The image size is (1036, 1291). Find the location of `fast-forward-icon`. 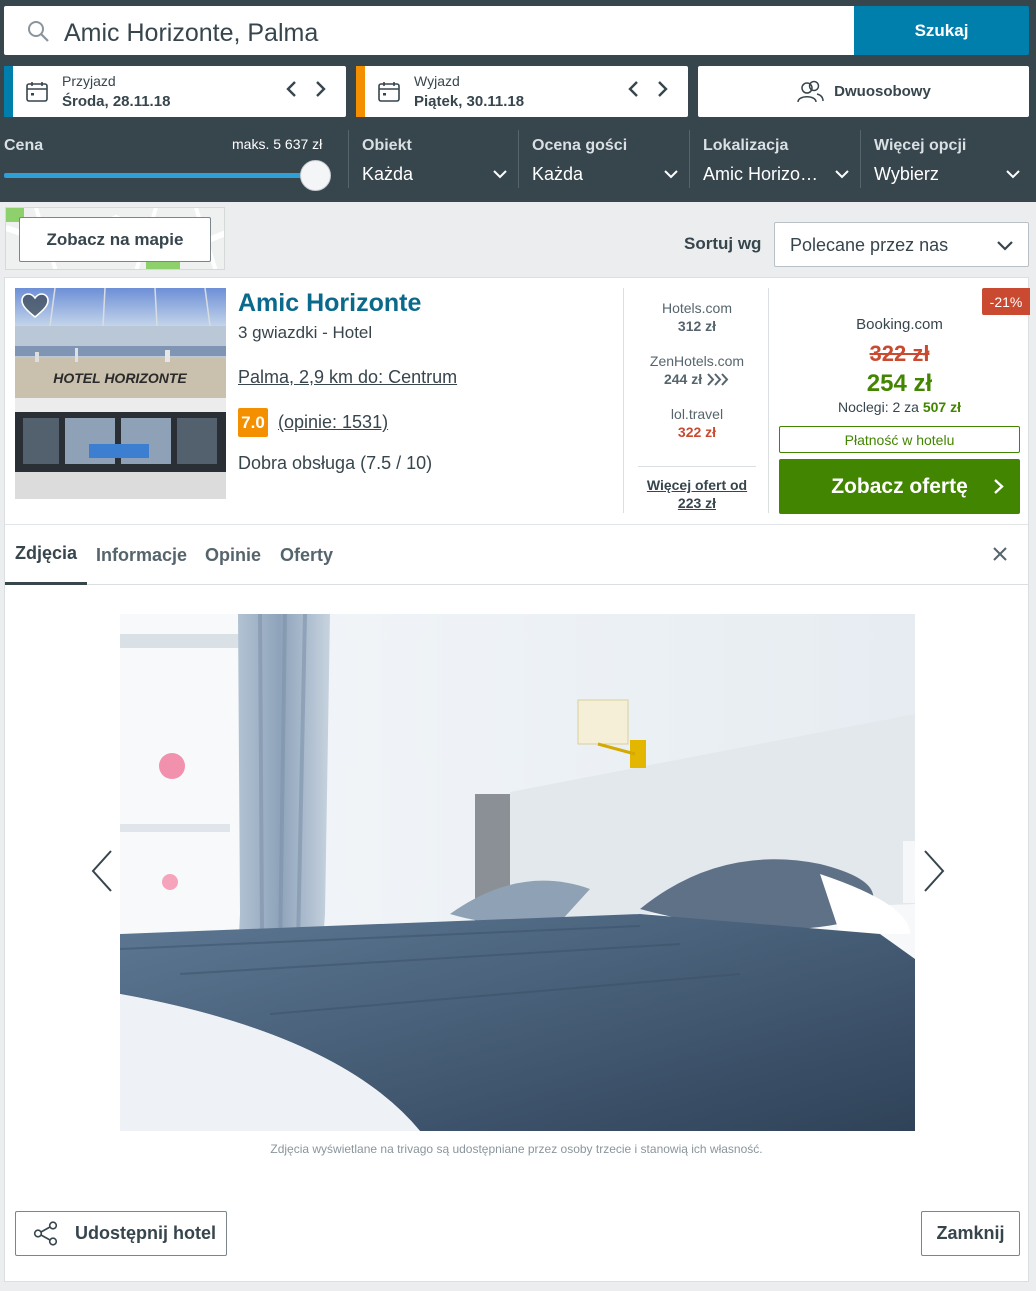

fast-forward-icon is located at coordinates (718, 379).